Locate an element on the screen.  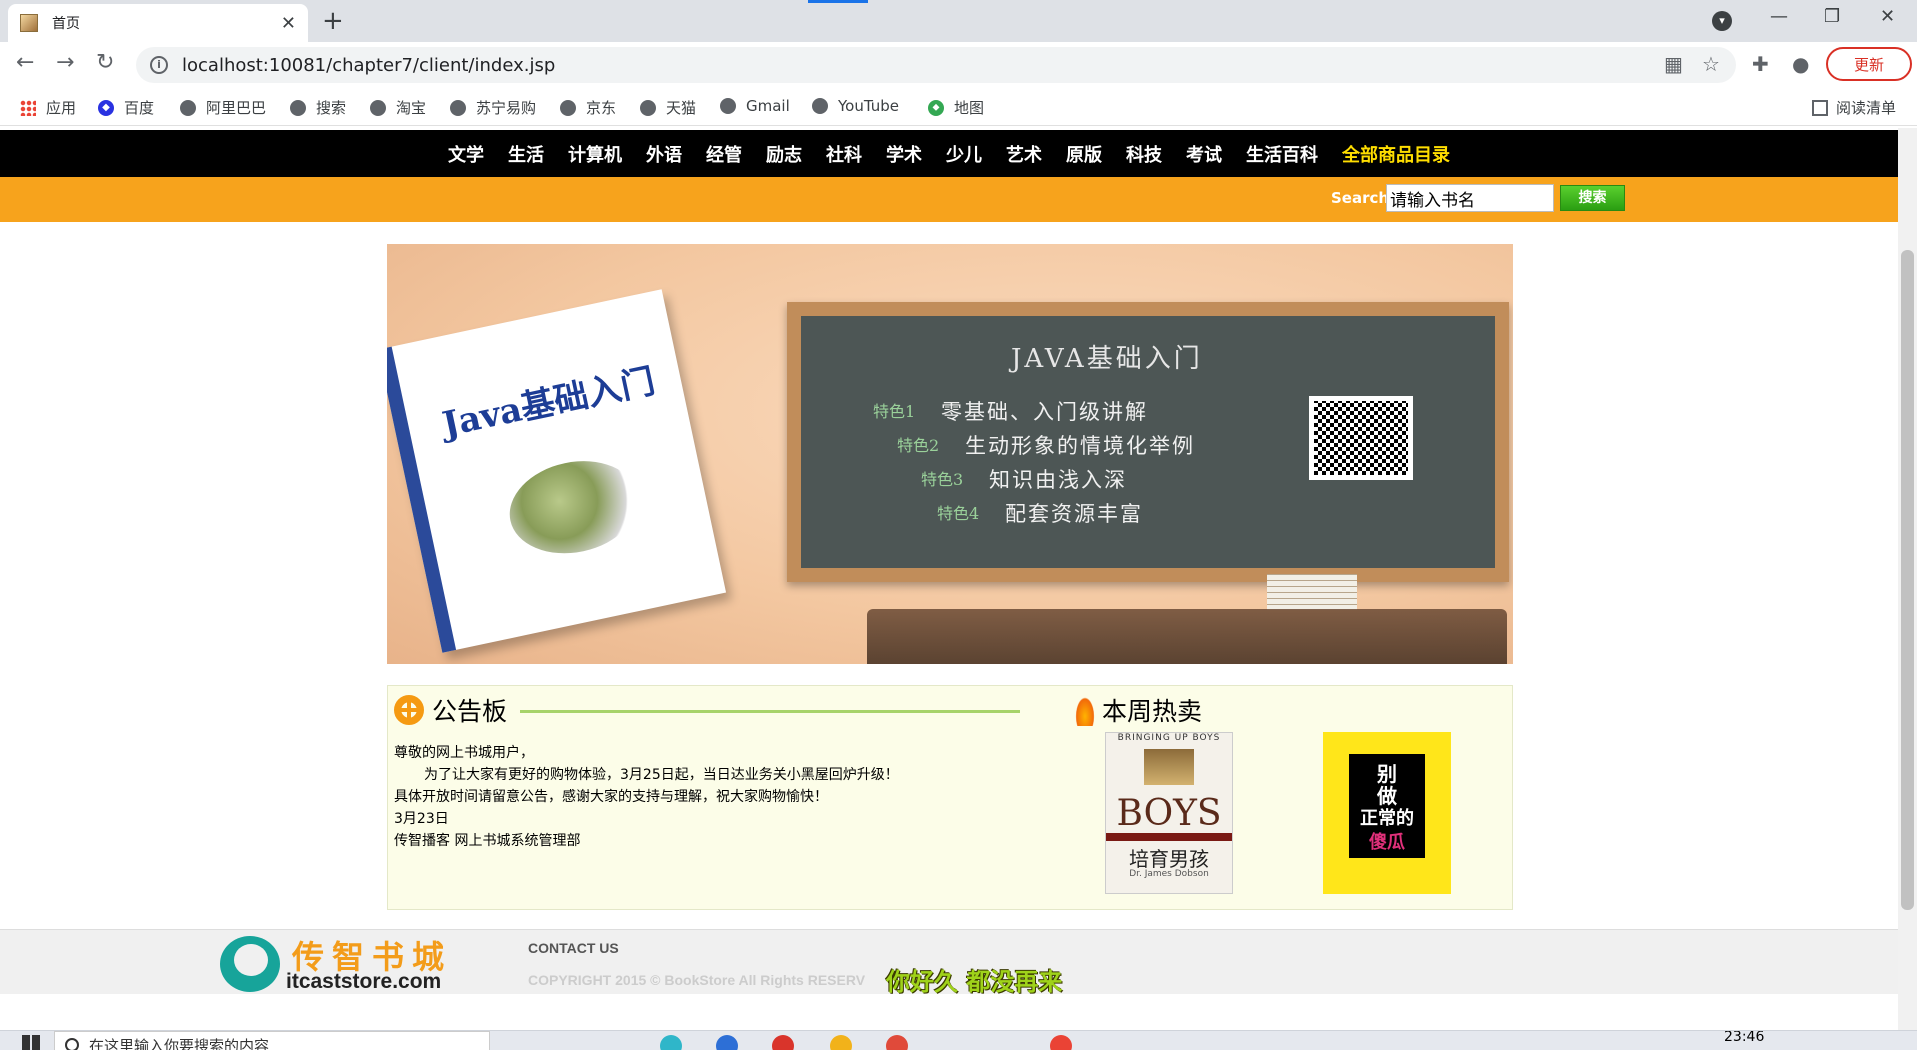
desks-image is located at coordinates (1187, 636).